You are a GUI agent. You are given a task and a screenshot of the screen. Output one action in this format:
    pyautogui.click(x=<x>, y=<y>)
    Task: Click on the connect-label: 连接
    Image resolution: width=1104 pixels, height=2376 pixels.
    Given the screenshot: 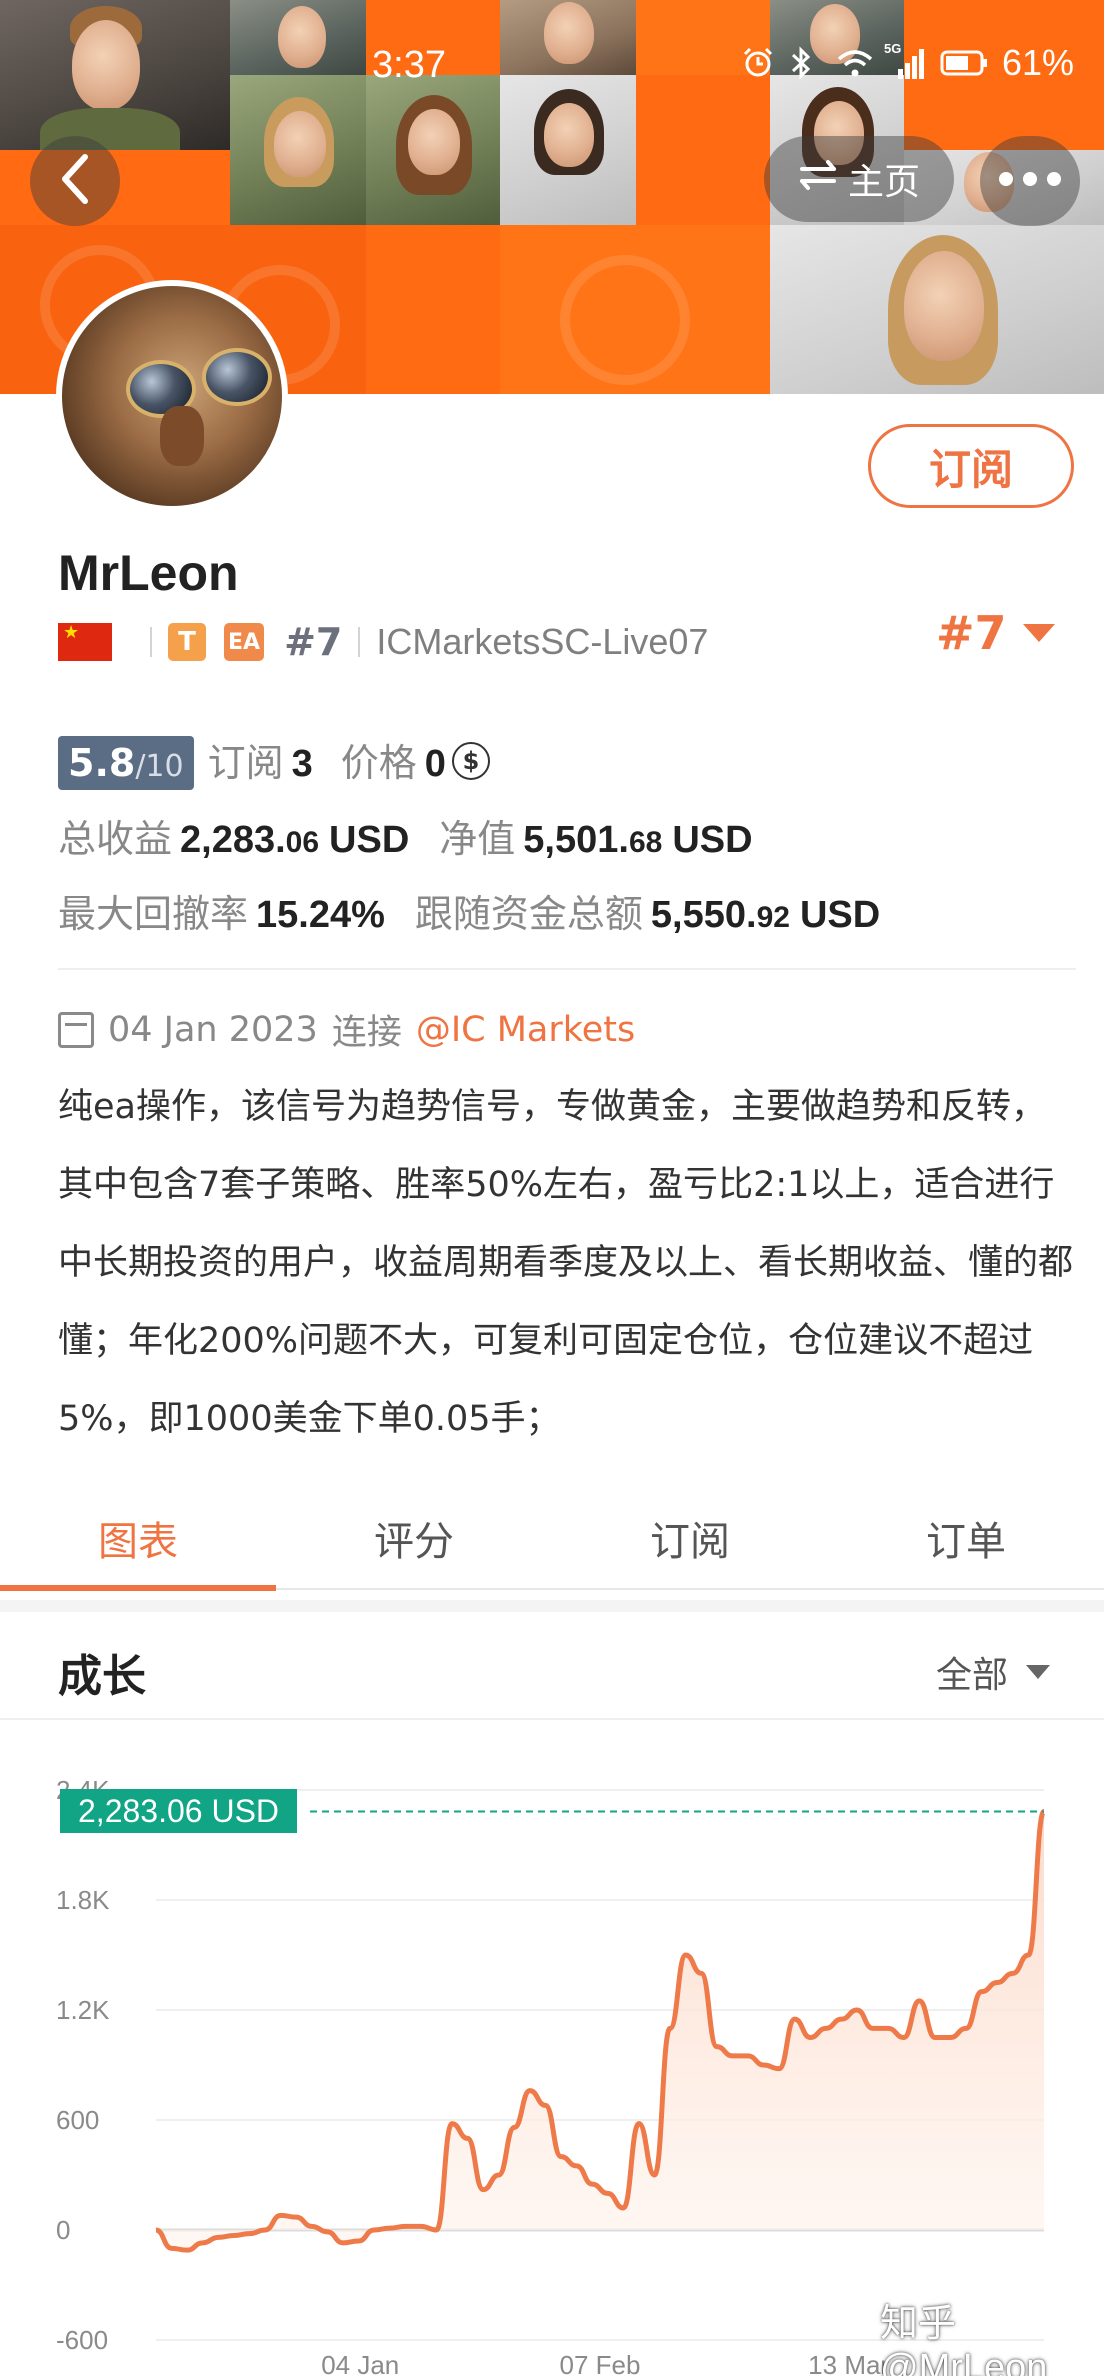 What is the action you would take?
    pyautogui.click(x=366, y=1033)
    